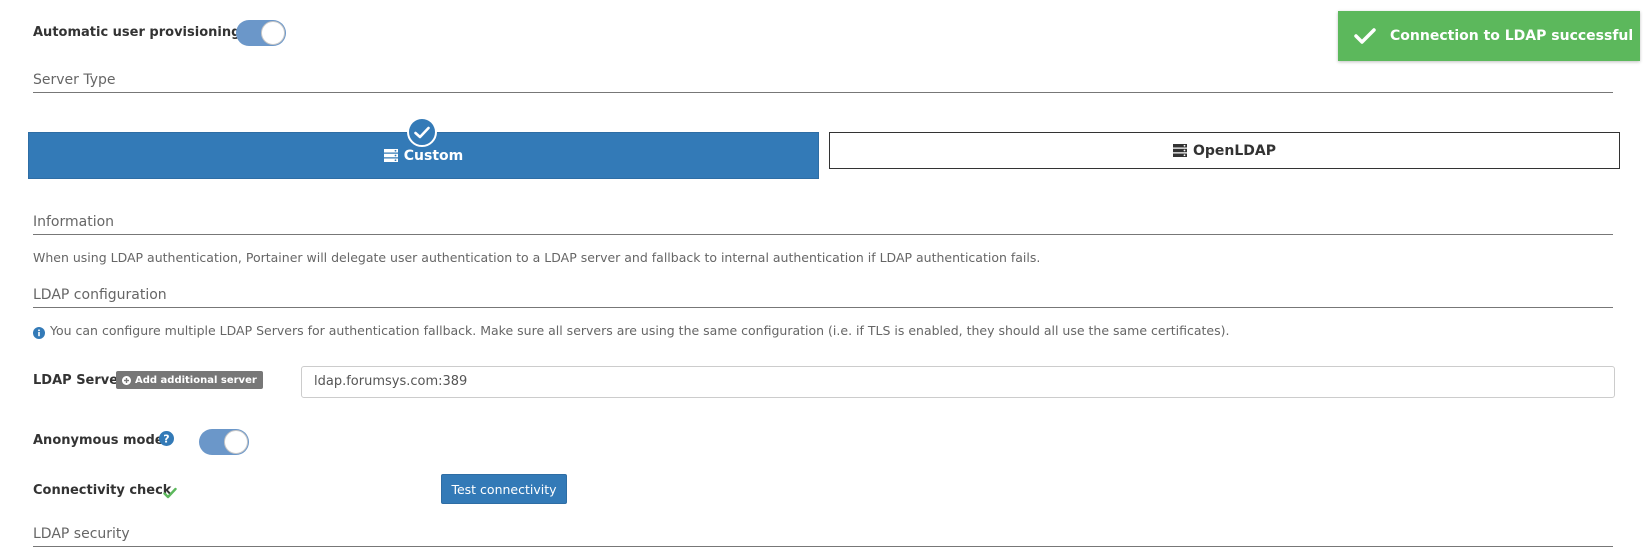 This screenshot has height=553, width=1643. I want to click on help-icon: ?, so click(166, 438).